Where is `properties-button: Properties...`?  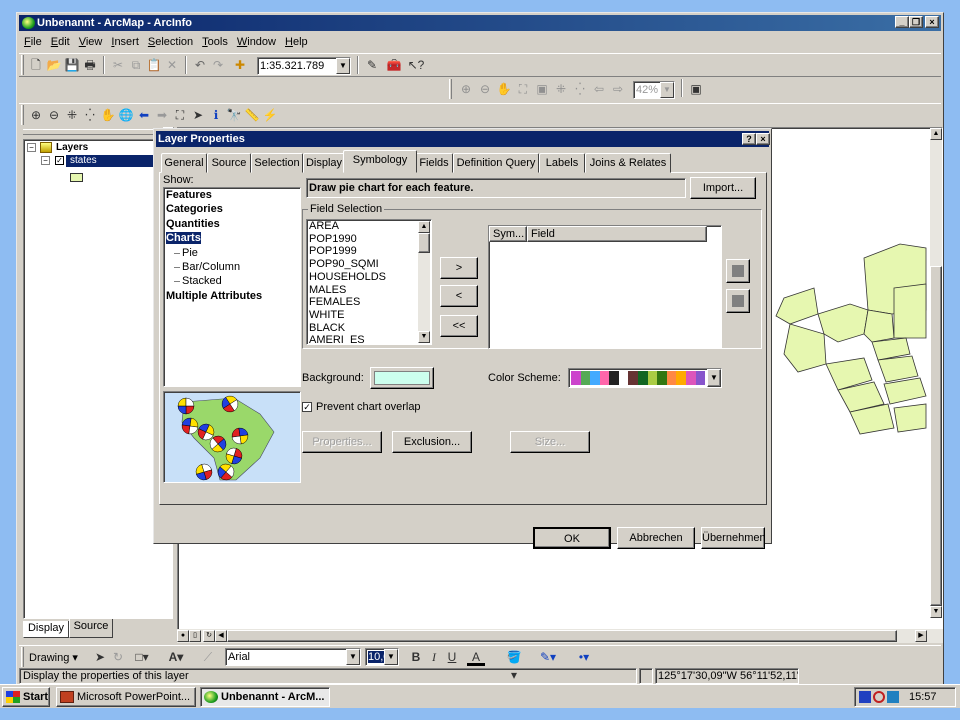 properties-button: Properties... is located at coordinates (342, 442).